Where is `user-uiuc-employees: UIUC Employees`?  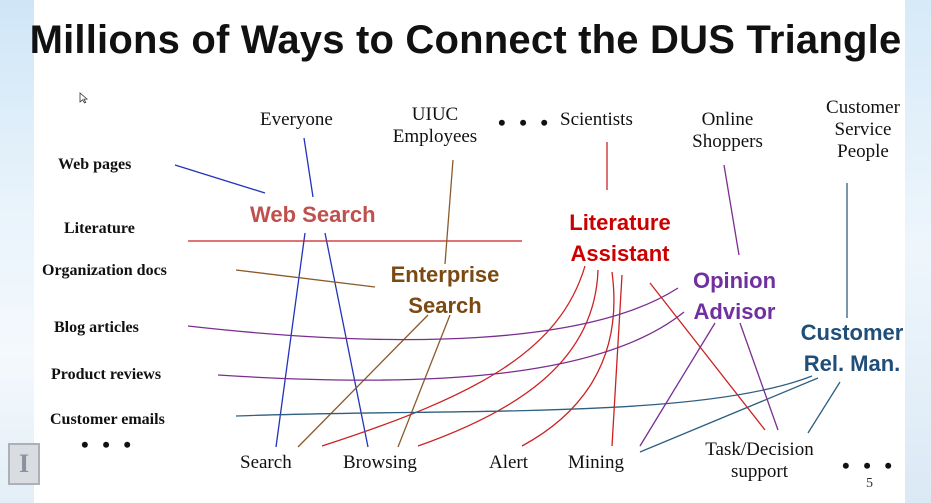 user-uiuc-employees: UIUC Employees is located at coordinates (435, 126).